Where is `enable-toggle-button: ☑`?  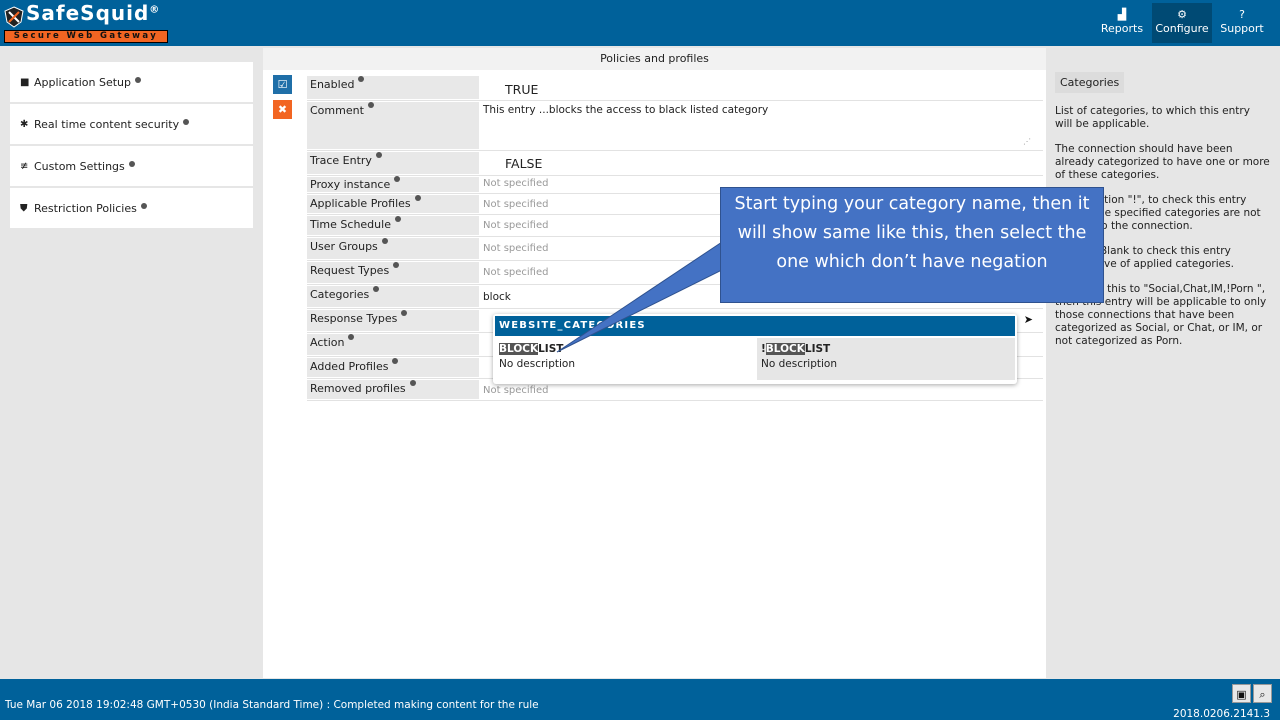 enable-toggle-button: ☑ is located at coordinates (282, 84).